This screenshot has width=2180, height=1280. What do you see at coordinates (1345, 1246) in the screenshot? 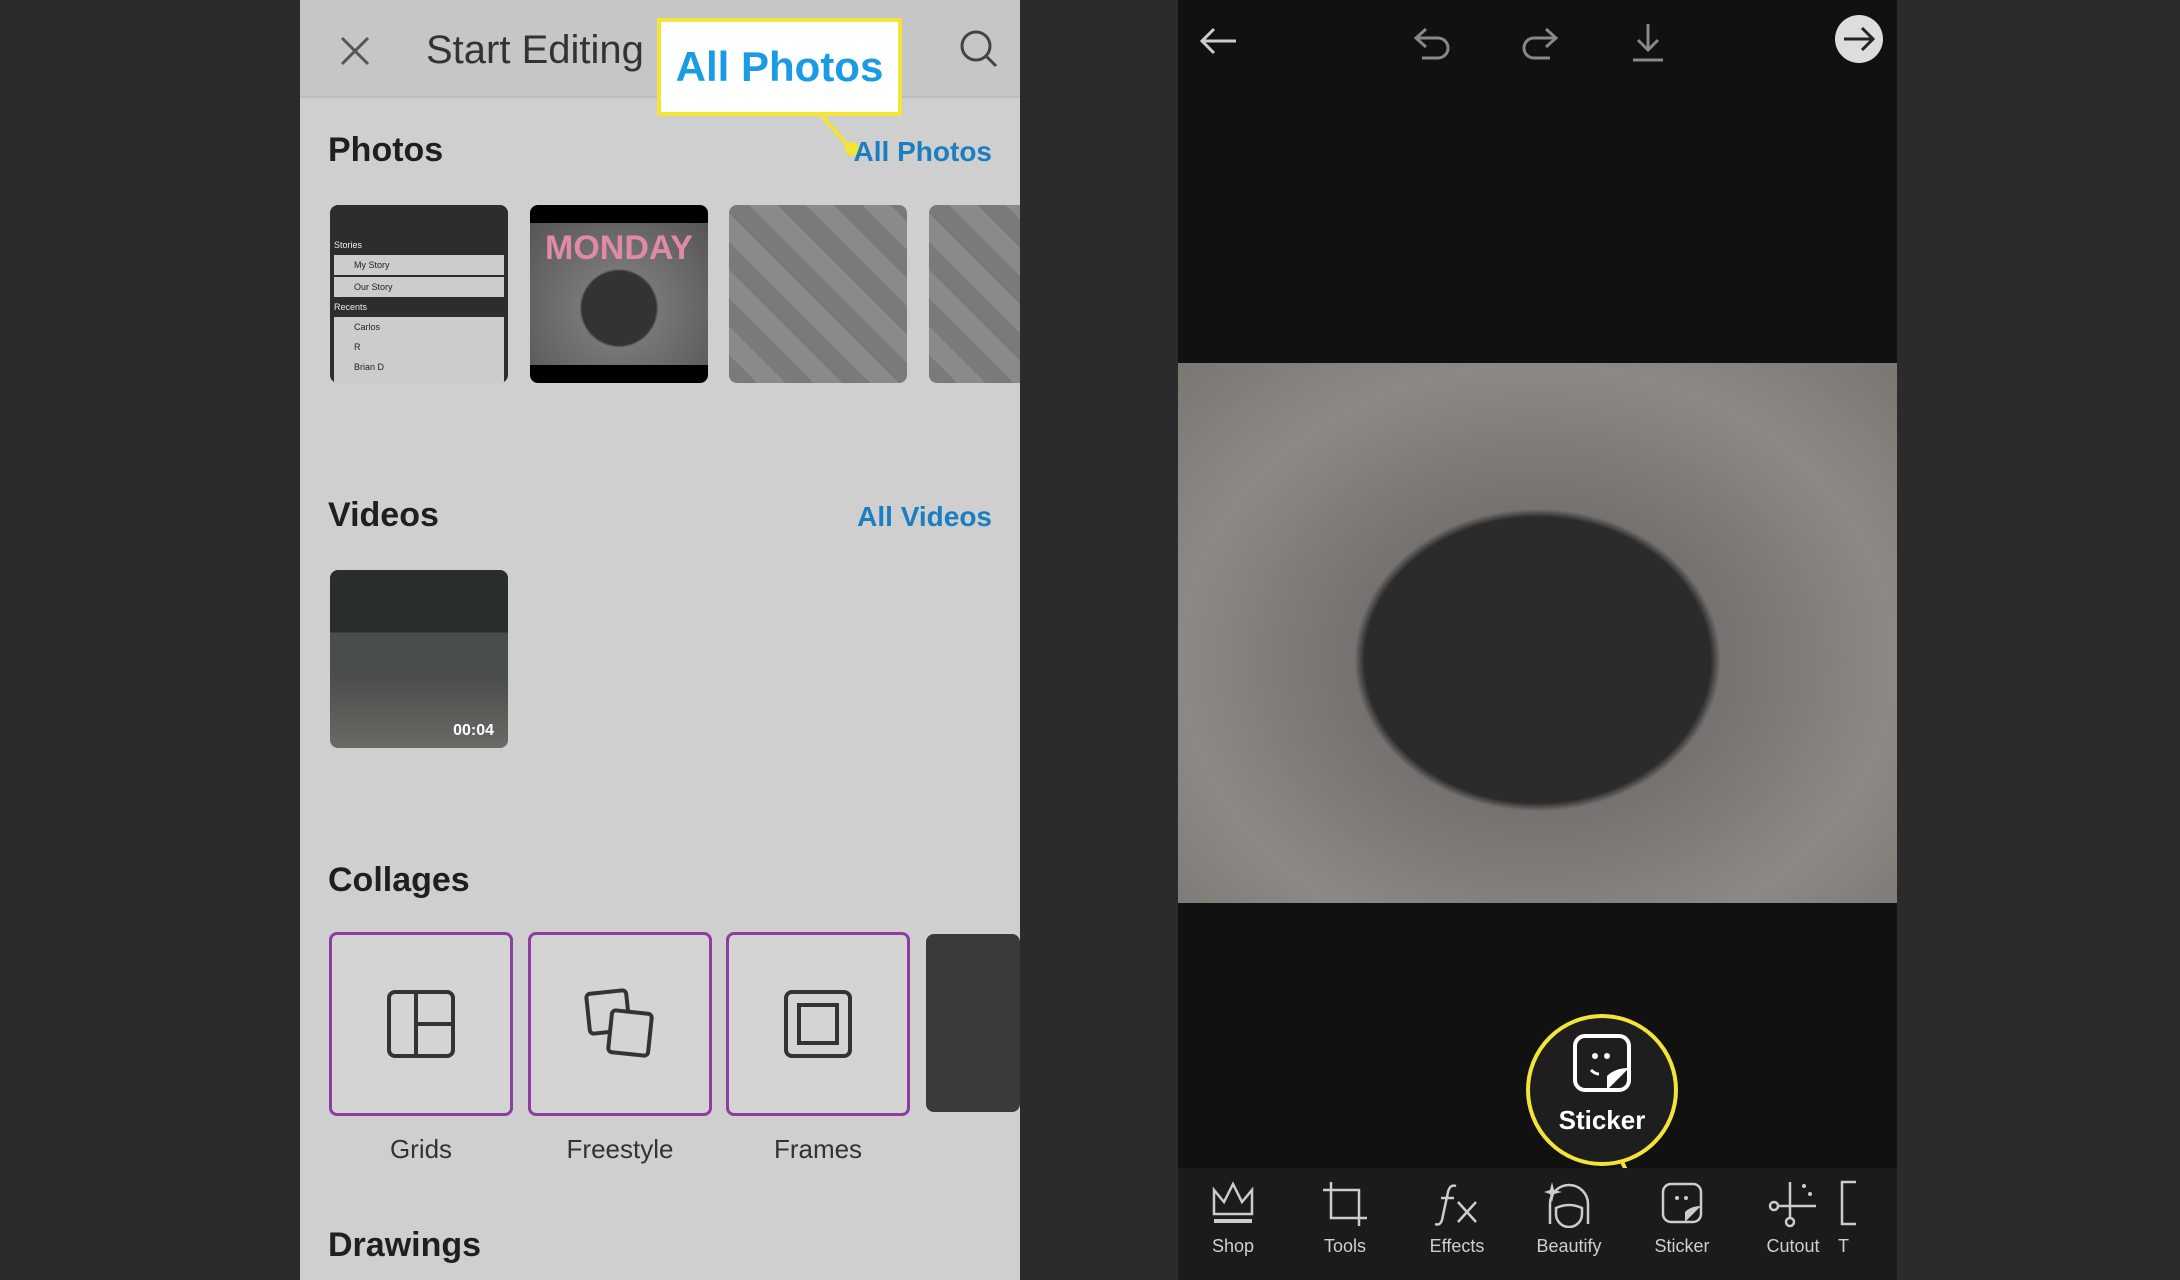
I see `tool-label: Tools` at bounding box center [1345, 1246].